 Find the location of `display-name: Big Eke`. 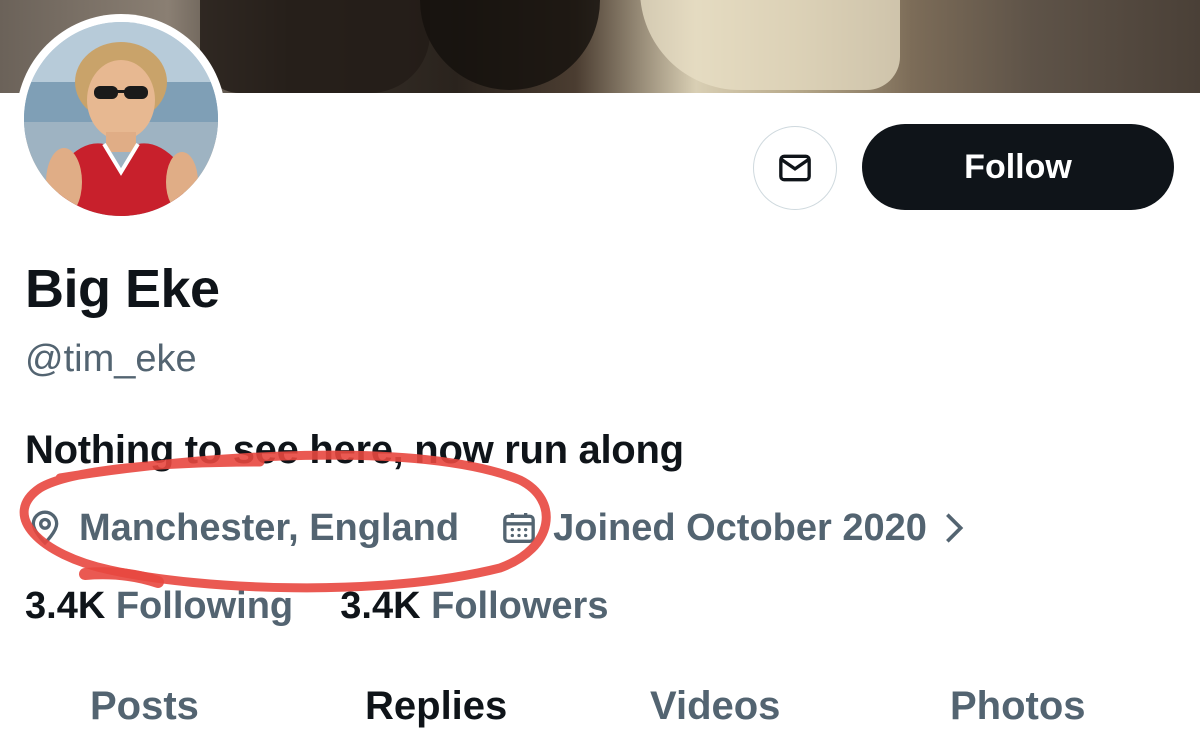

display-name: Big Eke is located at coordinates (122, 289).